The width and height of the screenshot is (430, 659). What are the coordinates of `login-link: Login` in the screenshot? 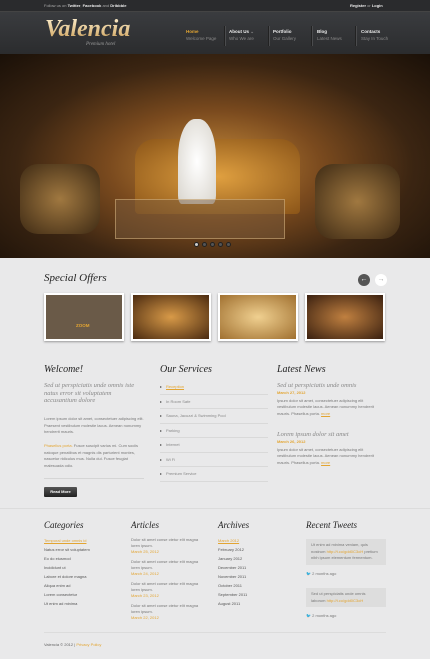 It's located at (377, 5).